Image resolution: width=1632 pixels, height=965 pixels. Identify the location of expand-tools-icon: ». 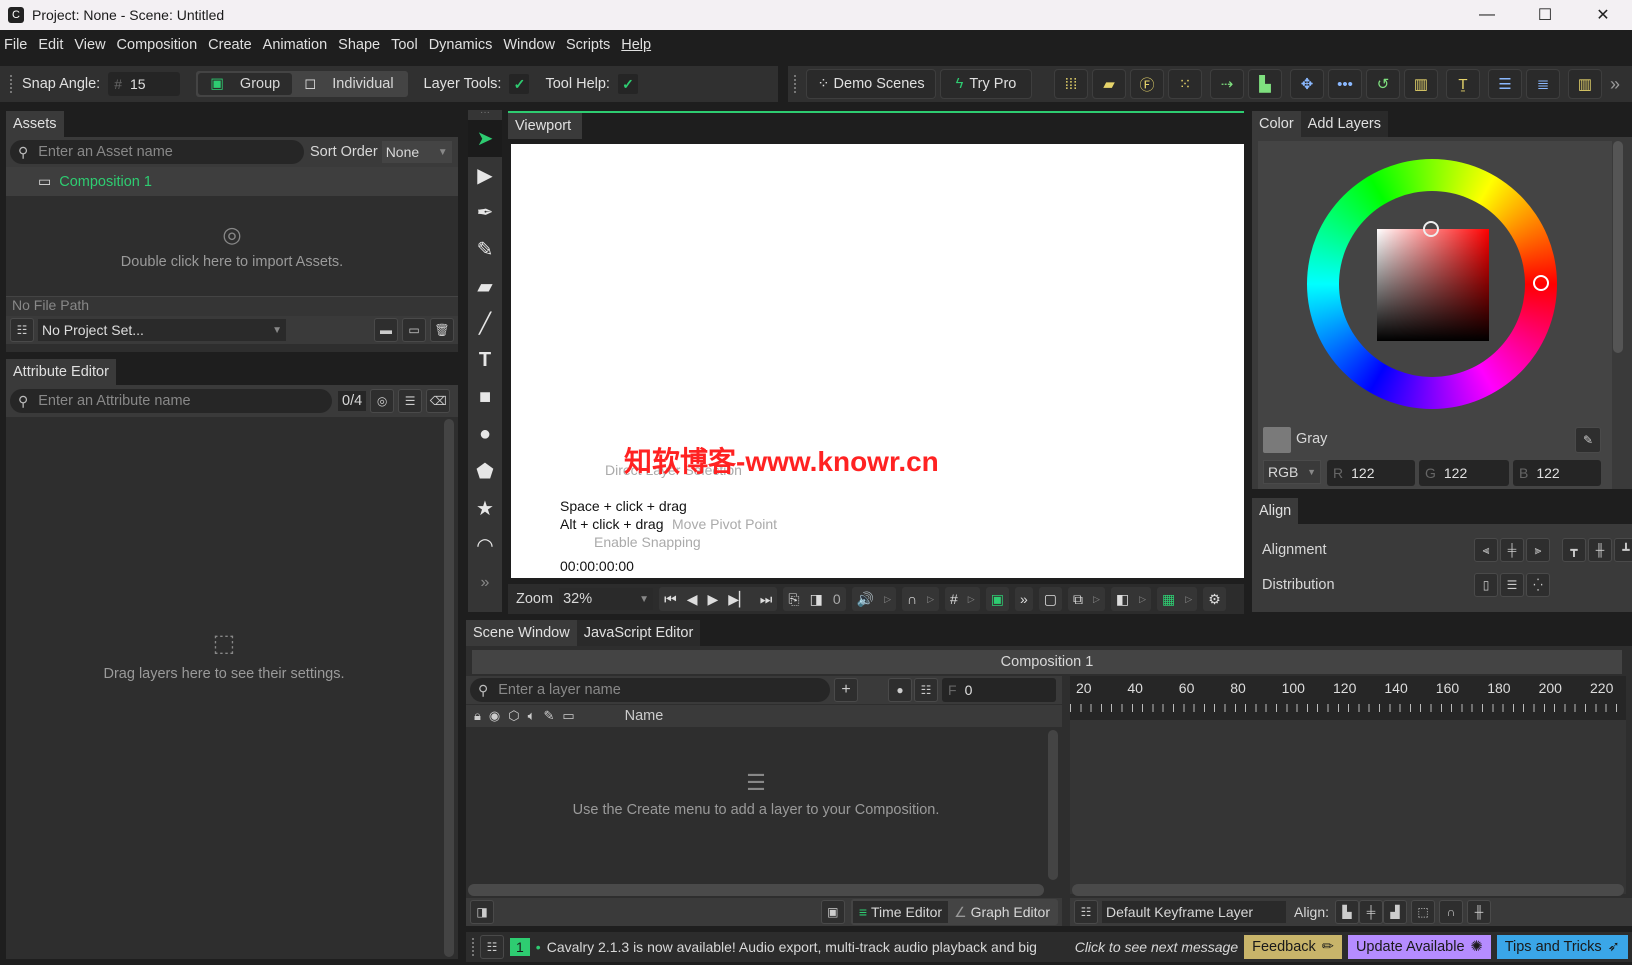
(485, 582).